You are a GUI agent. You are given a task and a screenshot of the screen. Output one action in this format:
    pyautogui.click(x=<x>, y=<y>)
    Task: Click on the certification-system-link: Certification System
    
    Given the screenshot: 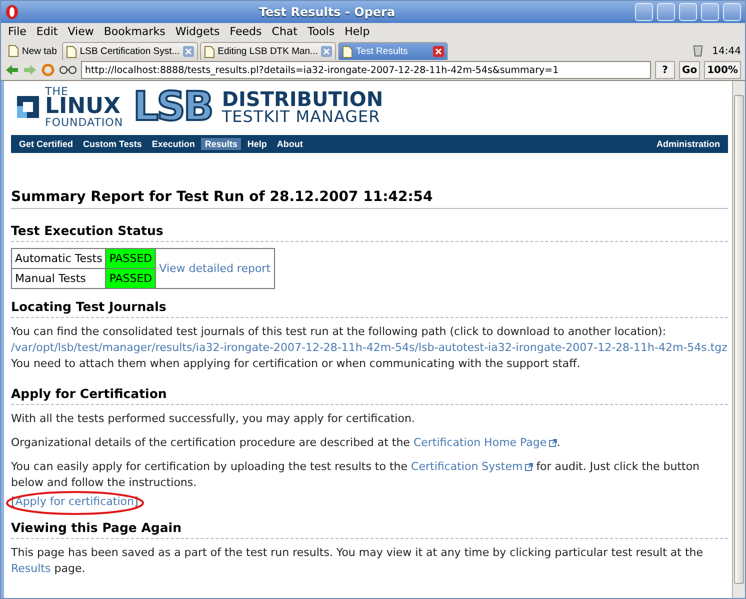 What is the action you would take?
    pyautogui.click(x=472, y=466)
    